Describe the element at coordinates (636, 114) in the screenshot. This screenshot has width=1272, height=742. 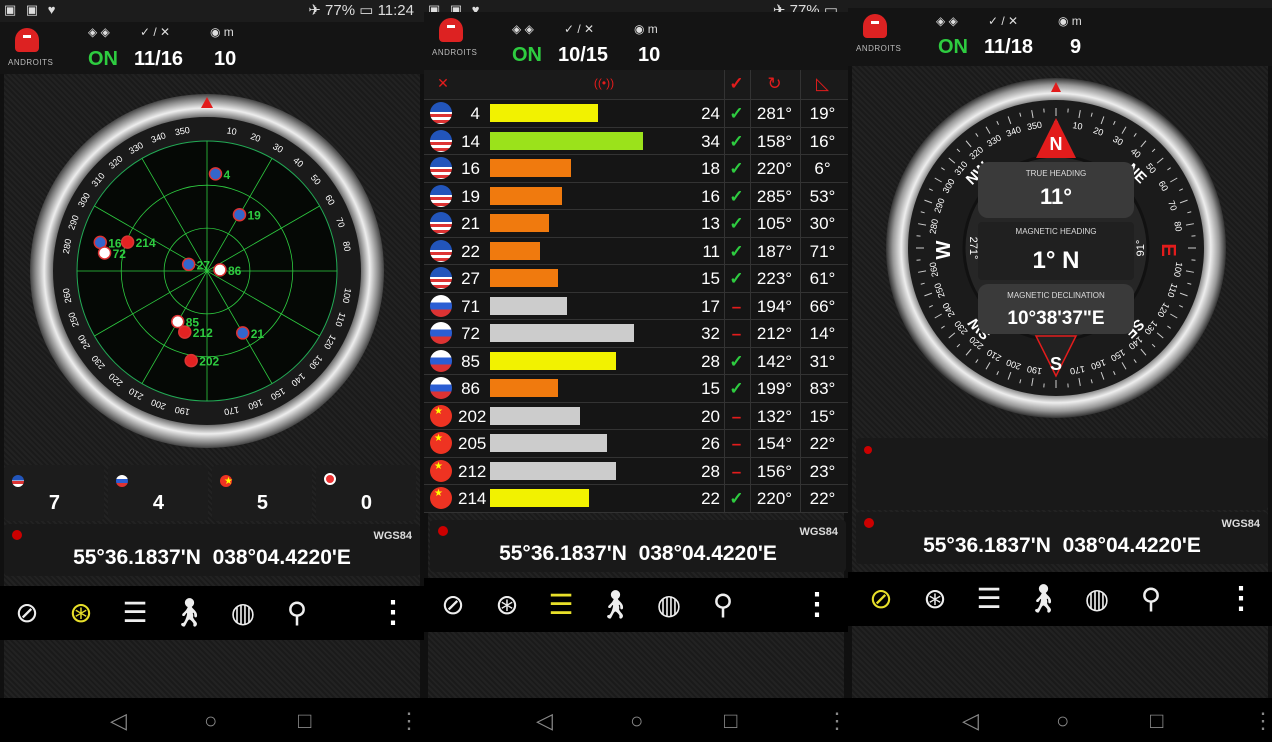
I see `table-row: 4 24 ✓ 281° 19°` at that location.